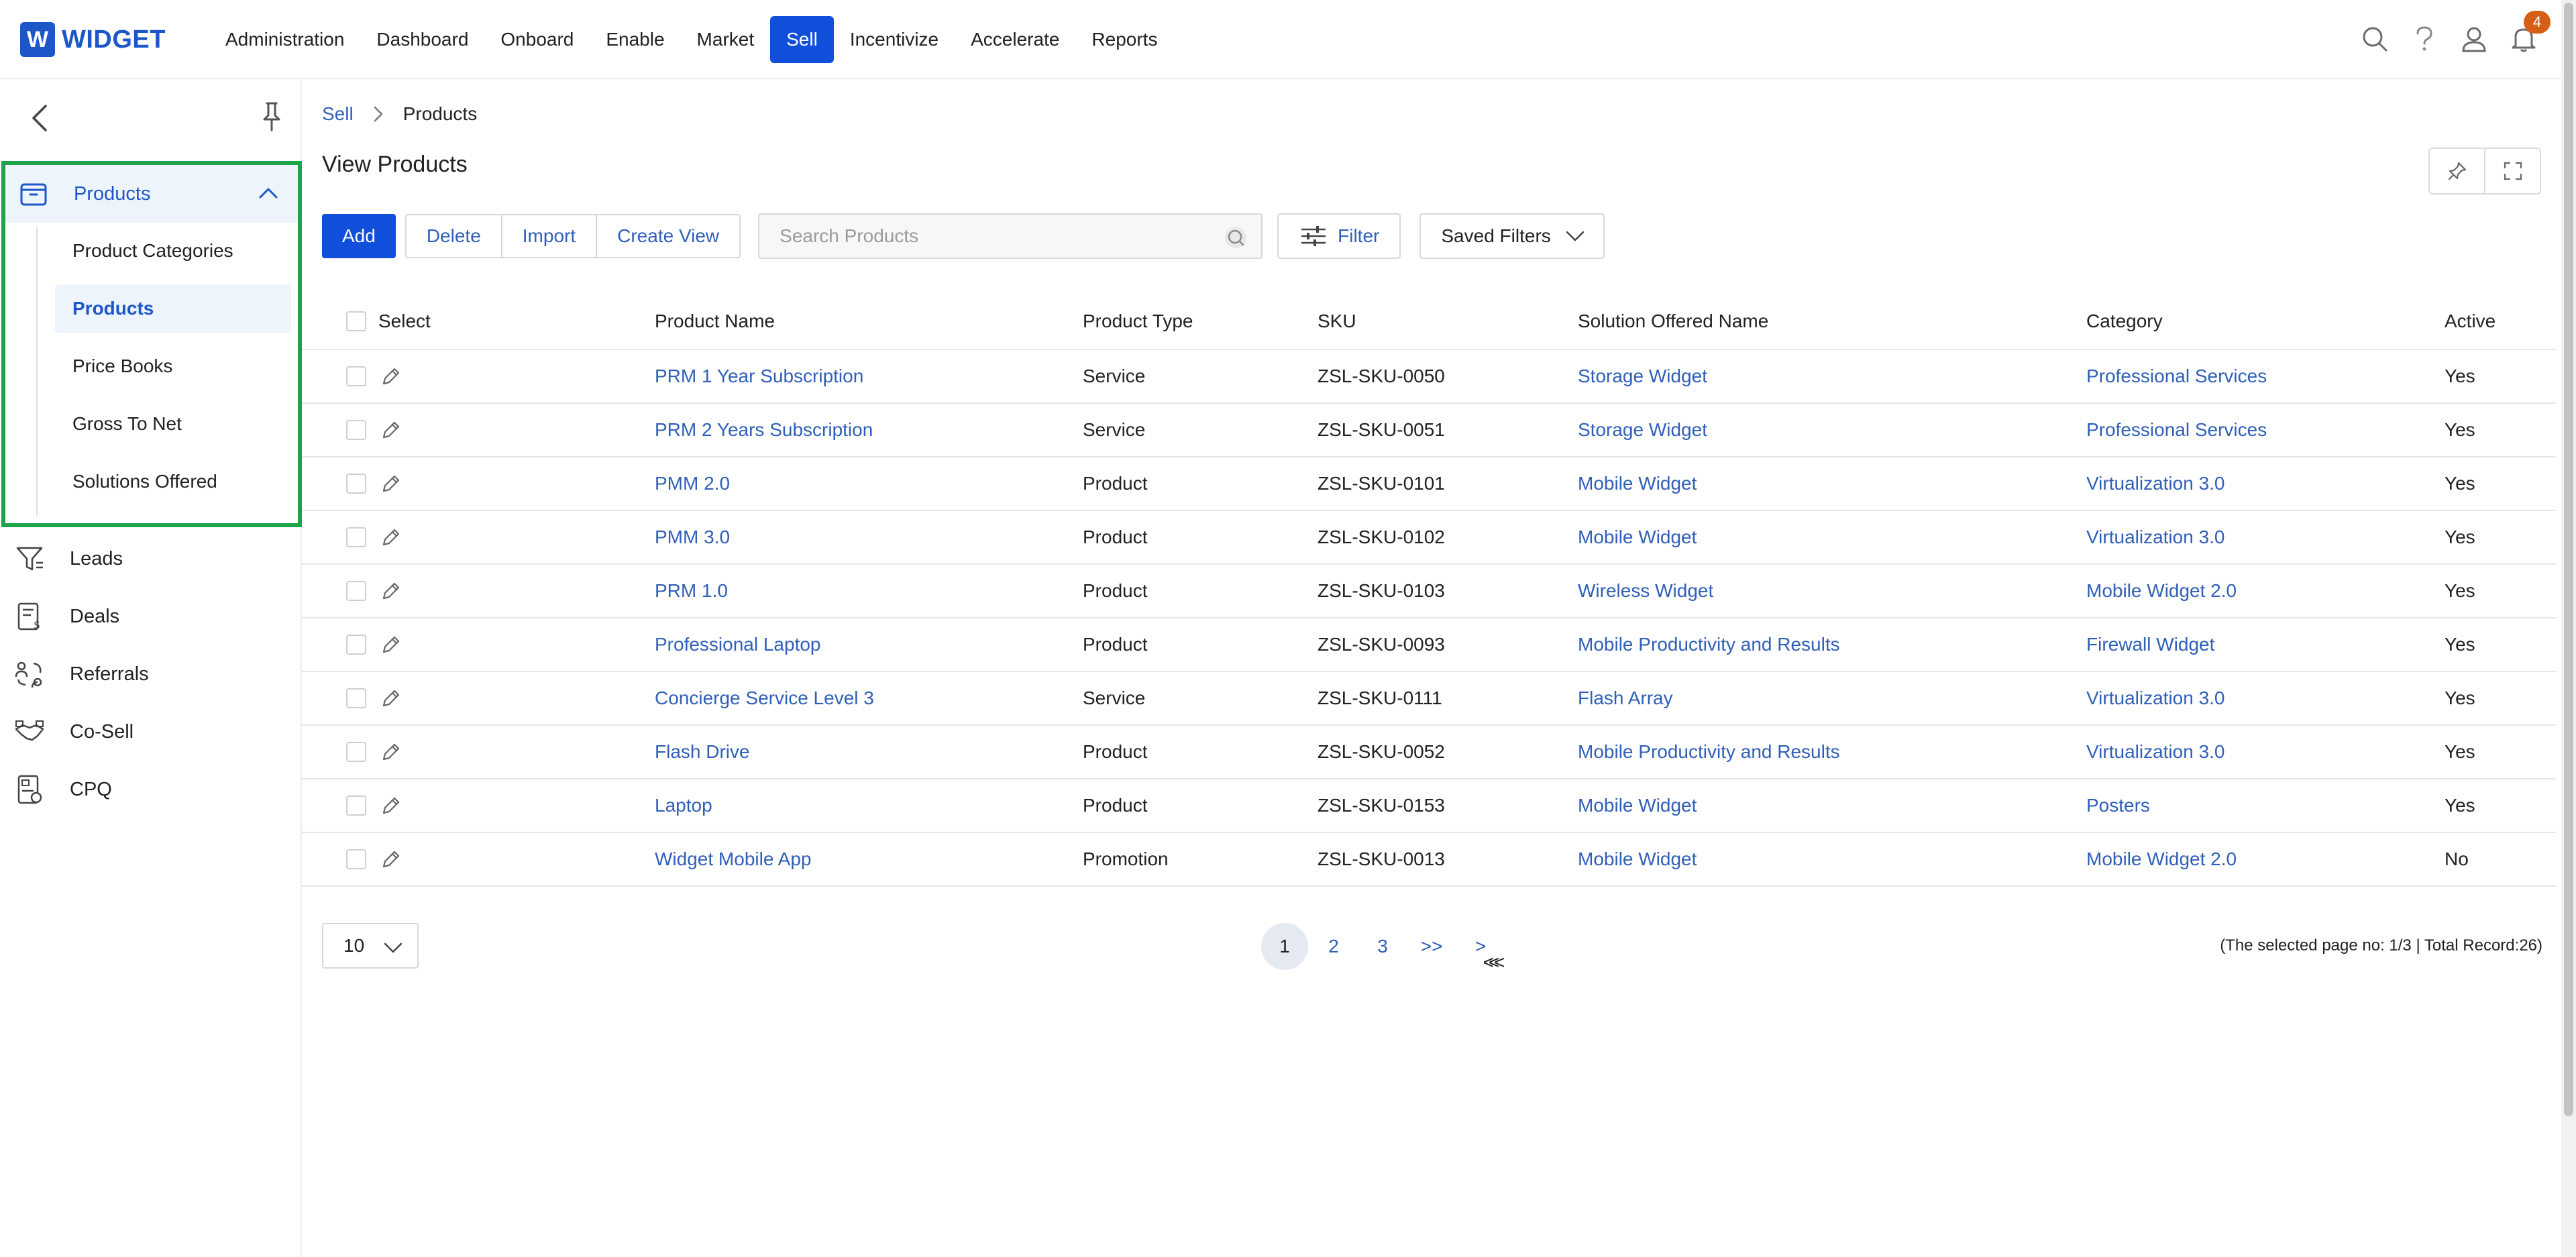  What do you see at coordinates (2424, 39) in the screenshot?
I see `help-icon` at bounding box center [2424, 39].